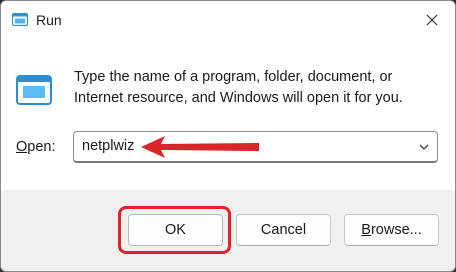 The width and height of the screenshot is (456, 272). What do you see at coordinates (108, 146) in the screenshot?
I see `open-input-value: netplwiz` at bounding box center [108, 146].